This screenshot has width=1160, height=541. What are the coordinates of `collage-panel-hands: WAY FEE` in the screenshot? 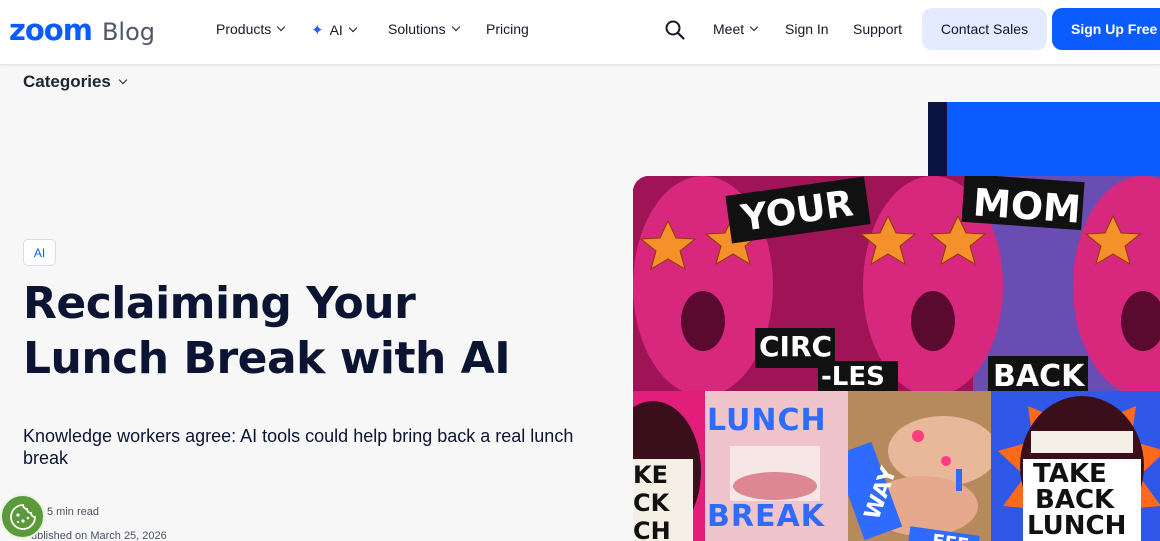 It's located at (919, 466).